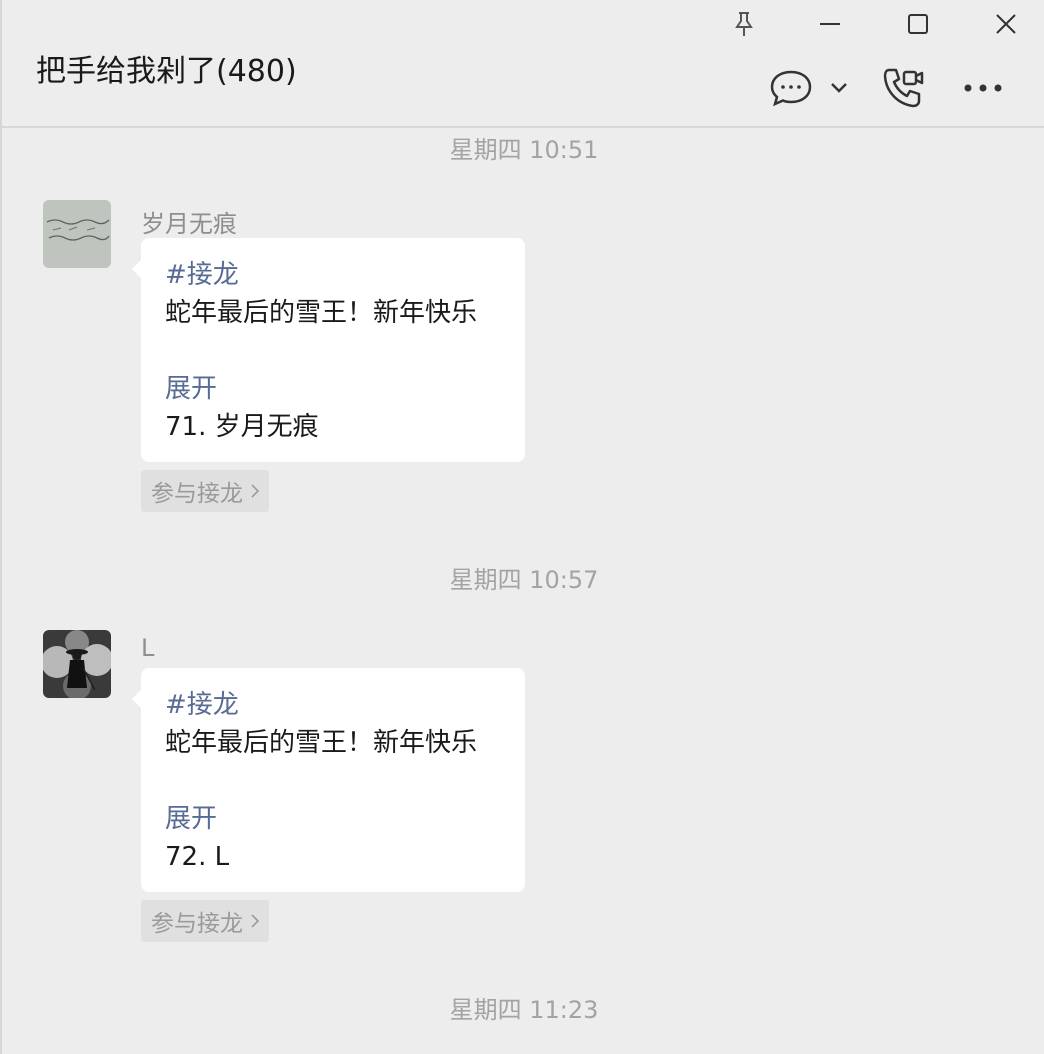 This screenshot has height=1054, width=1044. What do you see at coordinates (830, 24) in the screenshot?
I see `minimize-icon` at bounding box center [830, 24].